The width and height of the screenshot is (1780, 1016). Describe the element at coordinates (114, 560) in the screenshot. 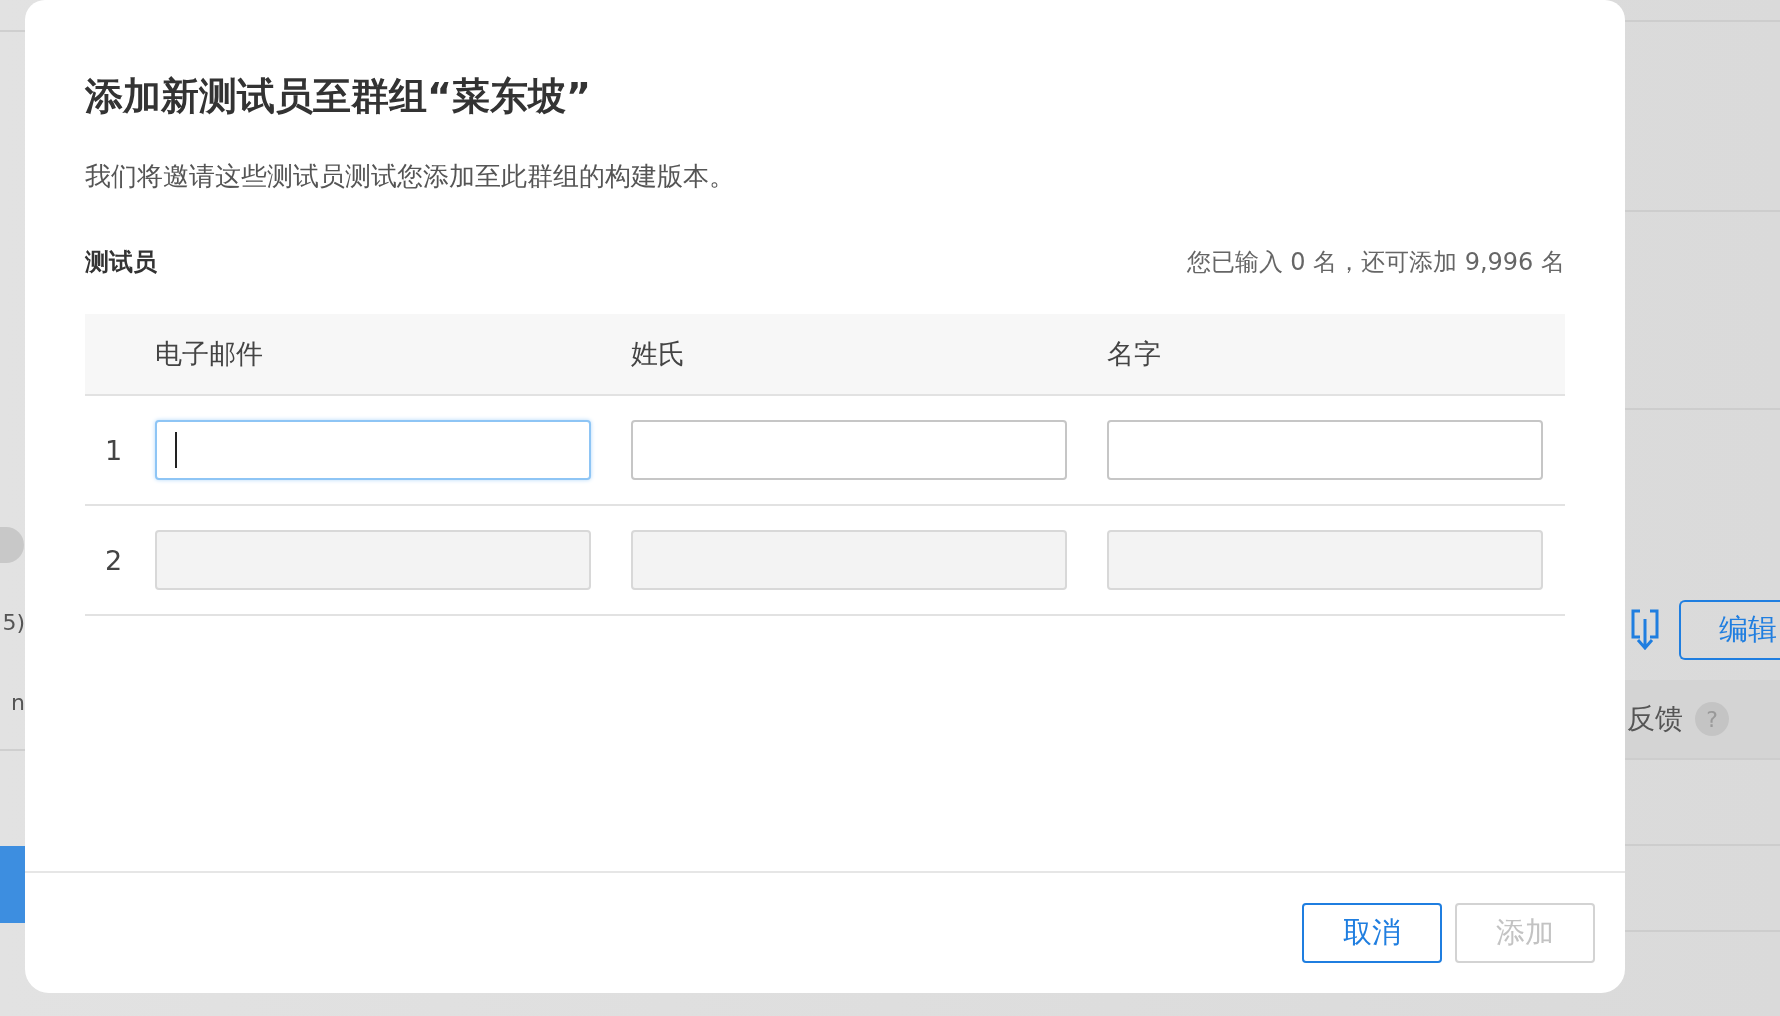

I see `row-number: 2` at that location.